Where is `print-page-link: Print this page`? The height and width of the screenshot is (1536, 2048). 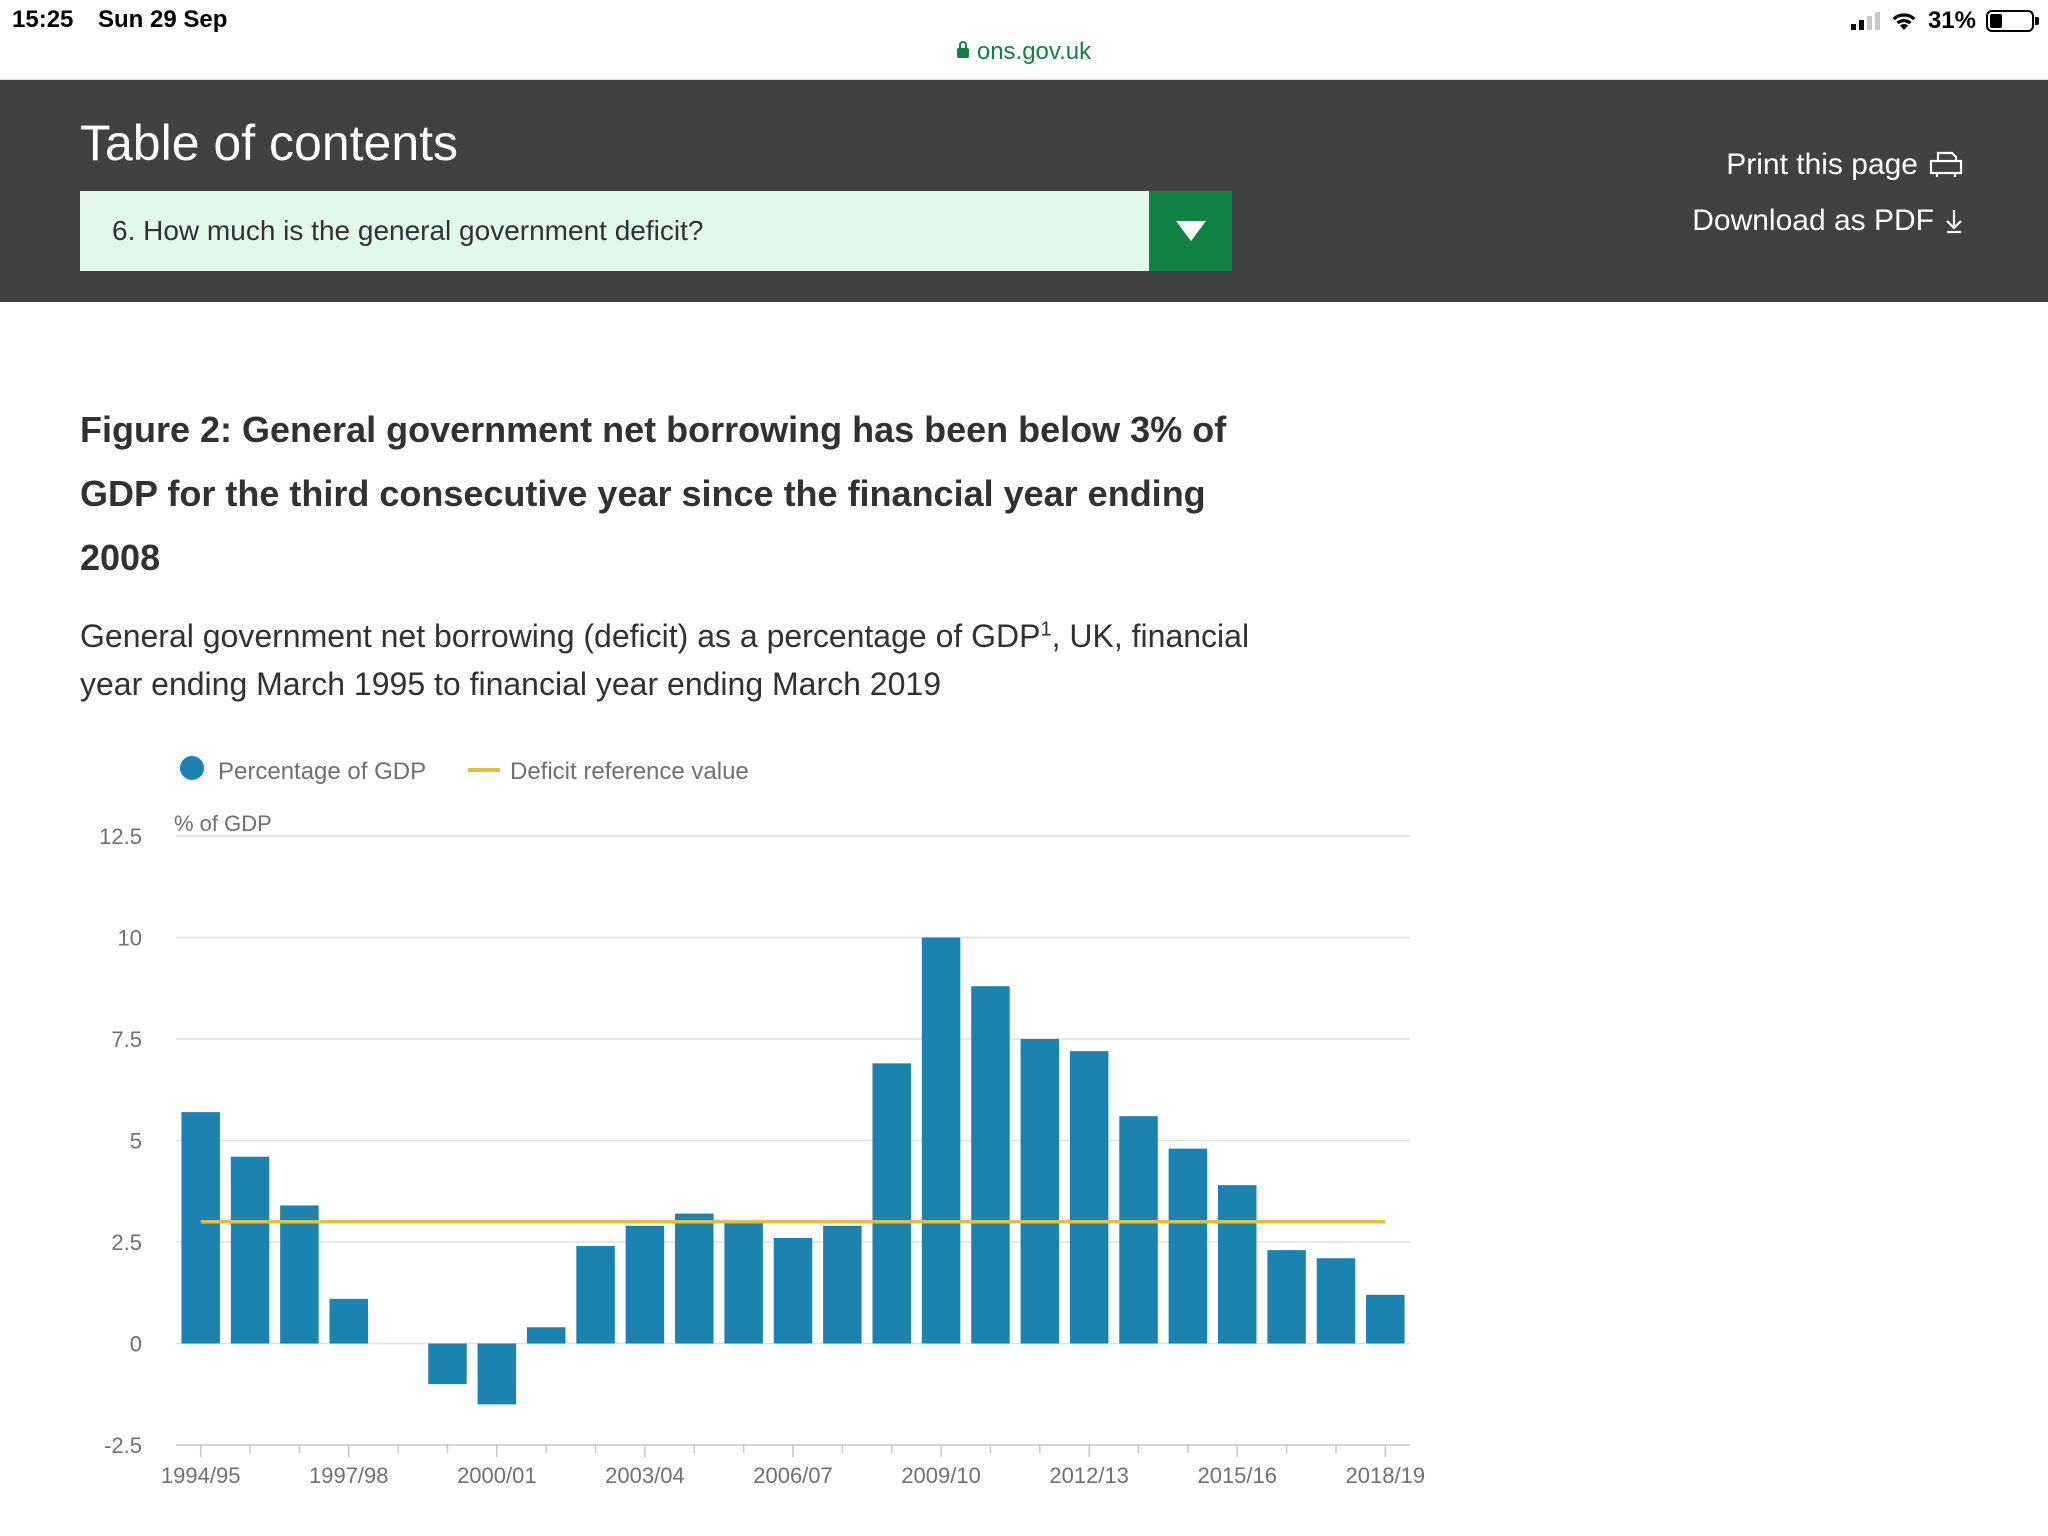
print-page-link: Print this page is located at coordinates (1828, 165).